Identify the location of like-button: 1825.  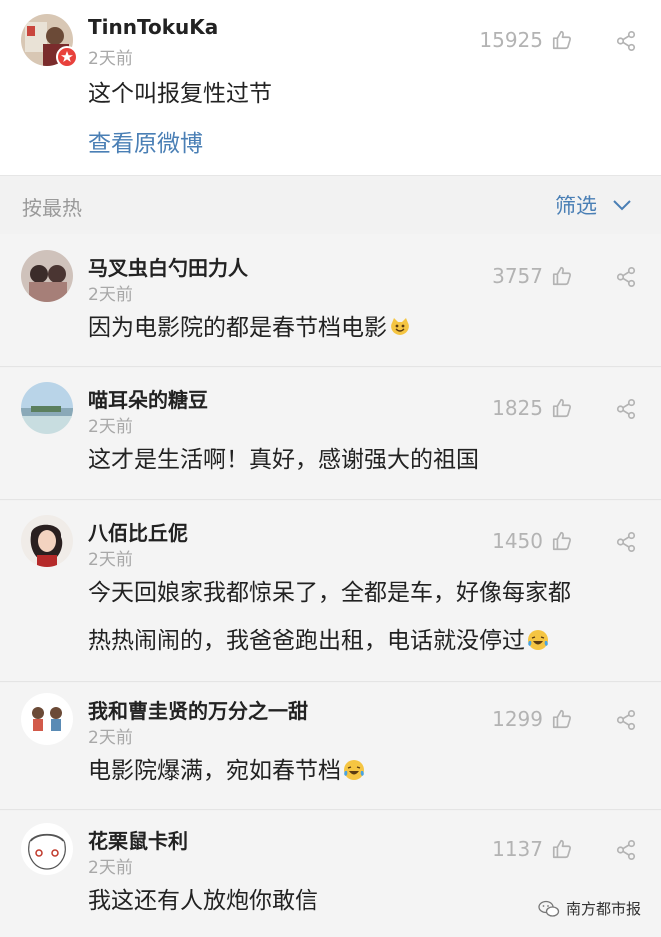
(532, 408).